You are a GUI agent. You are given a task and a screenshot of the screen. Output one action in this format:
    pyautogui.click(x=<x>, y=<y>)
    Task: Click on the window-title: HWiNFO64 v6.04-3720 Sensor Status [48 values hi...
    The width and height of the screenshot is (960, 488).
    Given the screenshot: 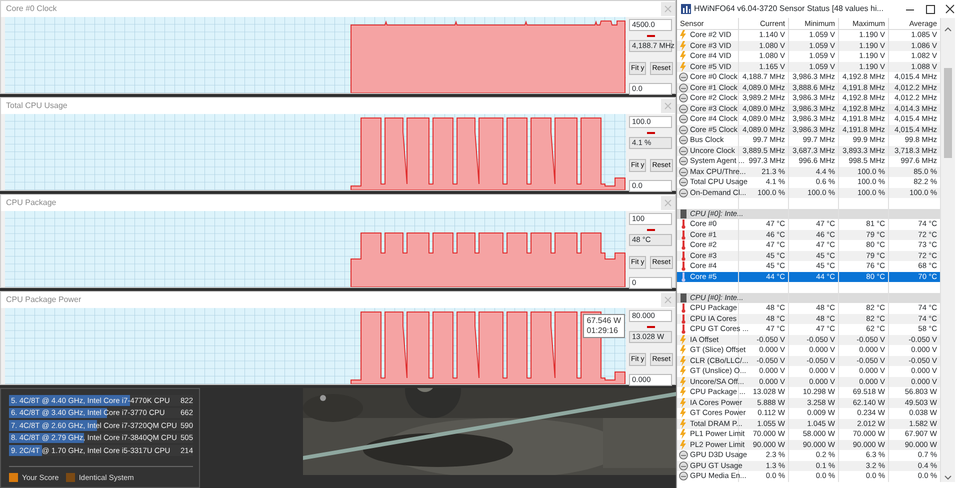 What is the action you would take?
    pyautogui.click(x=789, y=9)
    